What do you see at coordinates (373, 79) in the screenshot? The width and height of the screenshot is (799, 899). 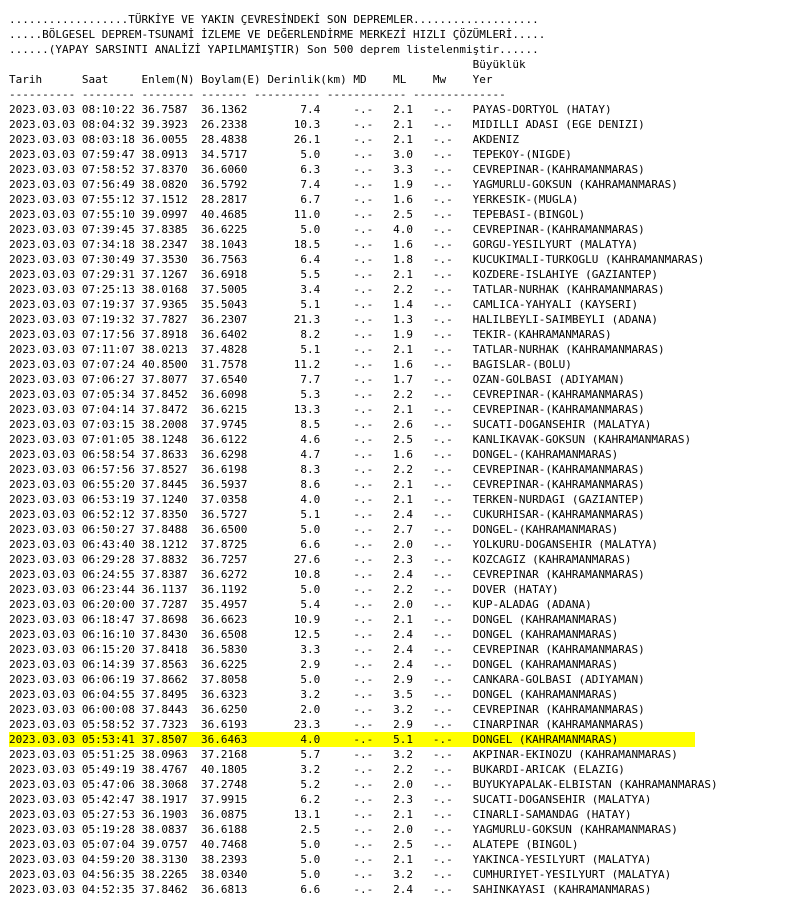 I see `col-md: MD` at bounding box center [373, 79].